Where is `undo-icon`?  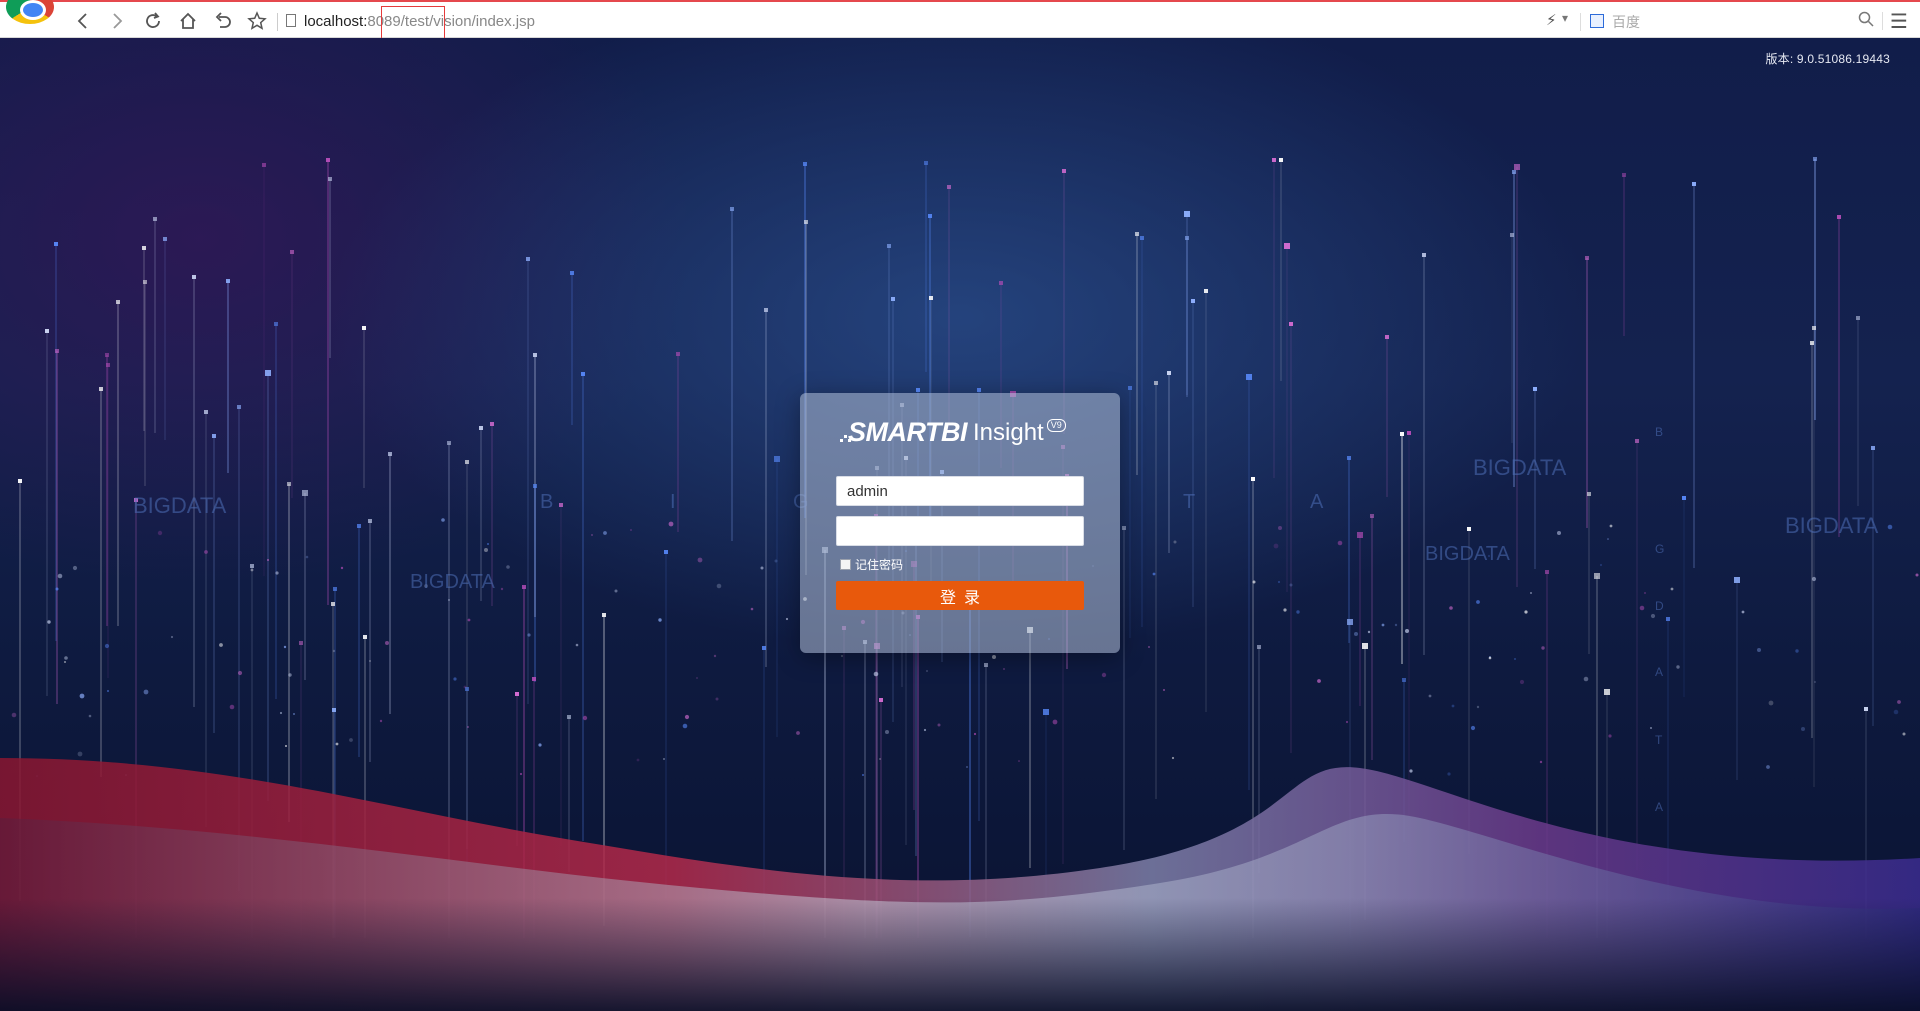 undo-icon is located at coordinates (223, 21).